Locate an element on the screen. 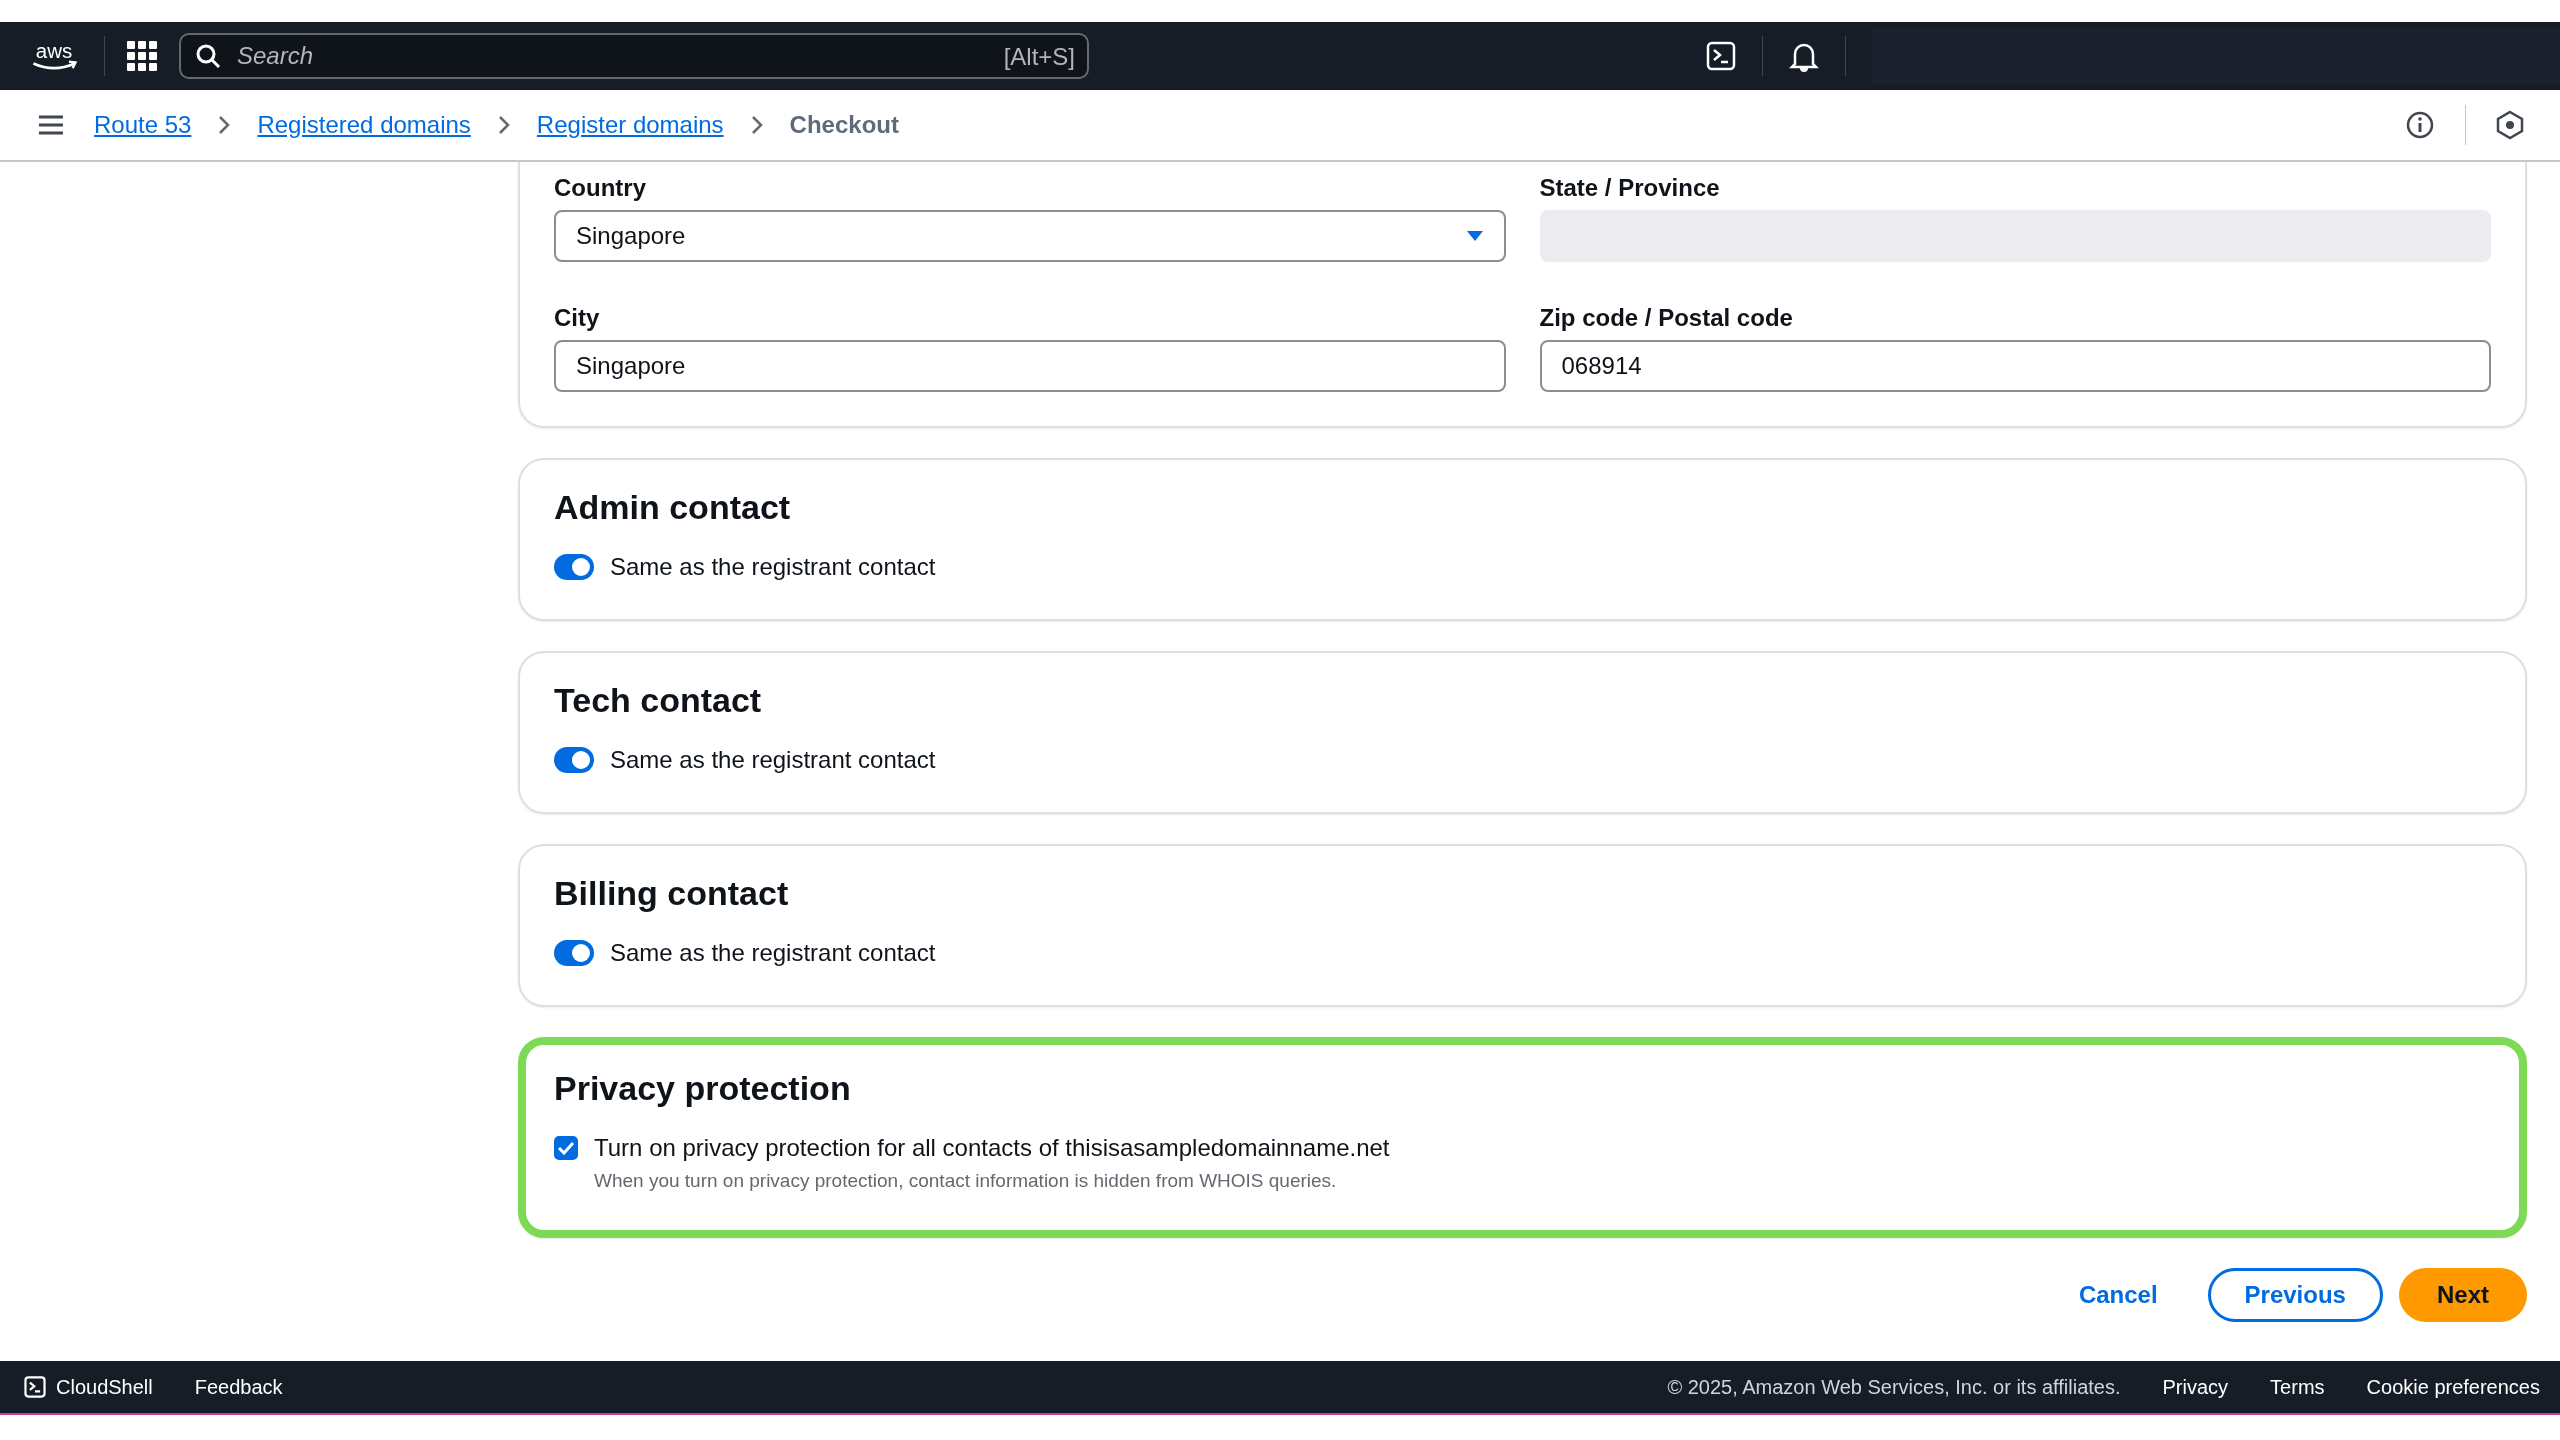 Image resolution: width=2560 pixels, height=1440 pixels. section-heading: Privacy protection is located at coordinates (703, 1088).